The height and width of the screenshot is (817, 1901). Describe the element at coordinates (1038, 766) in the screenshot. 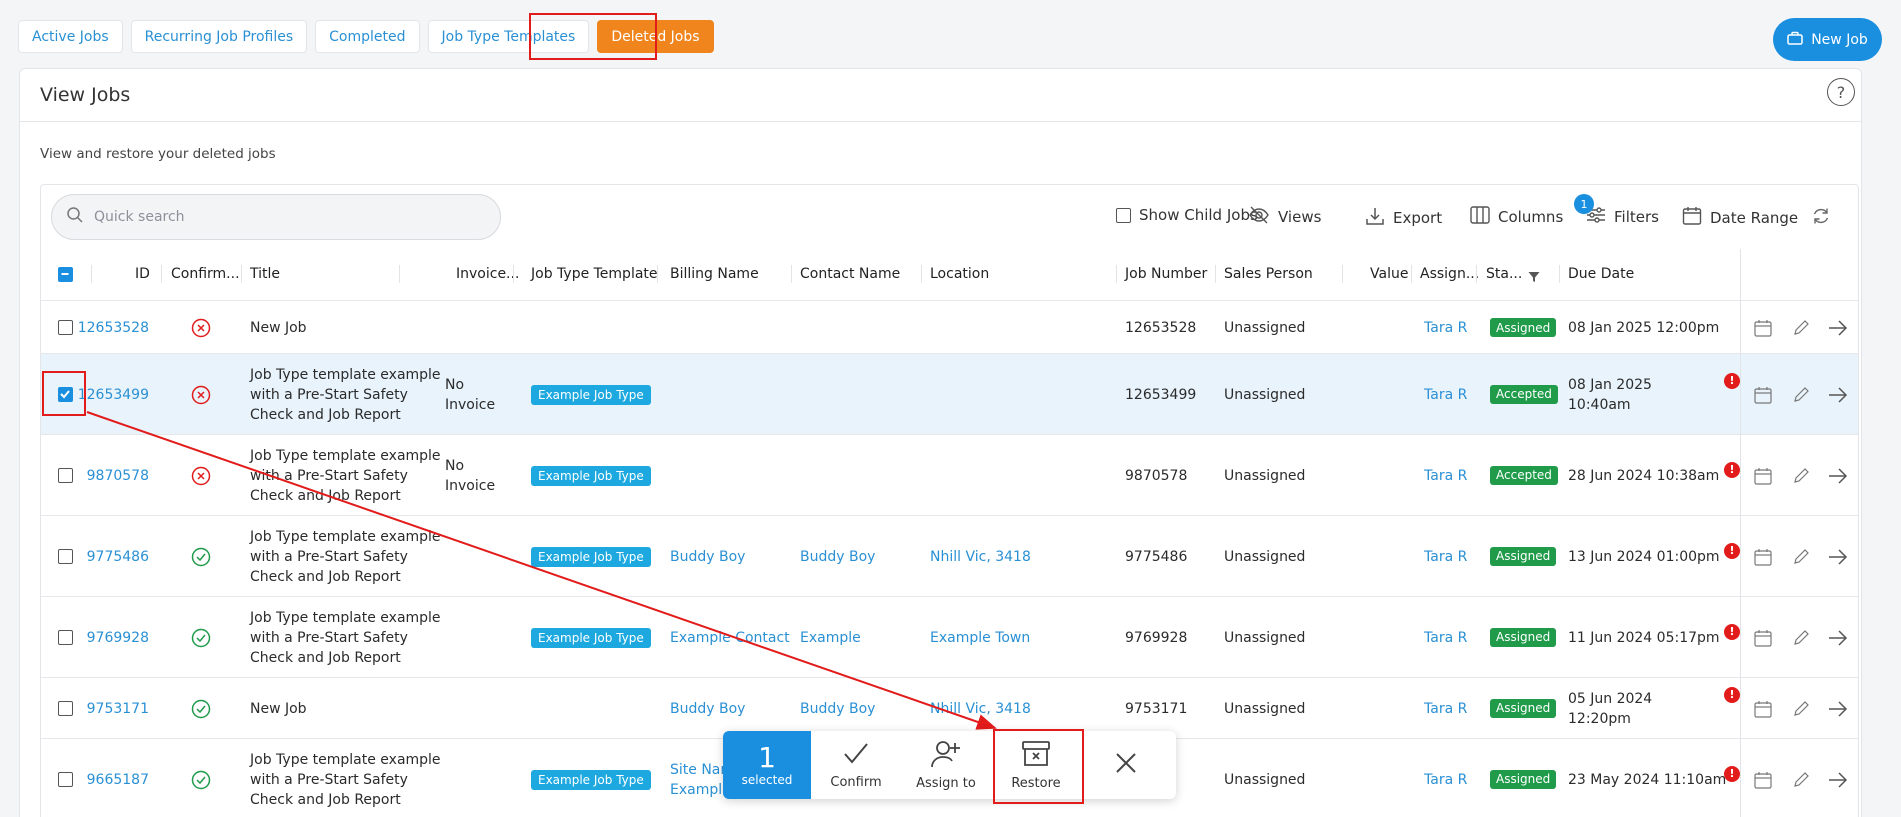

I see `highlight-restore-button` at that location.